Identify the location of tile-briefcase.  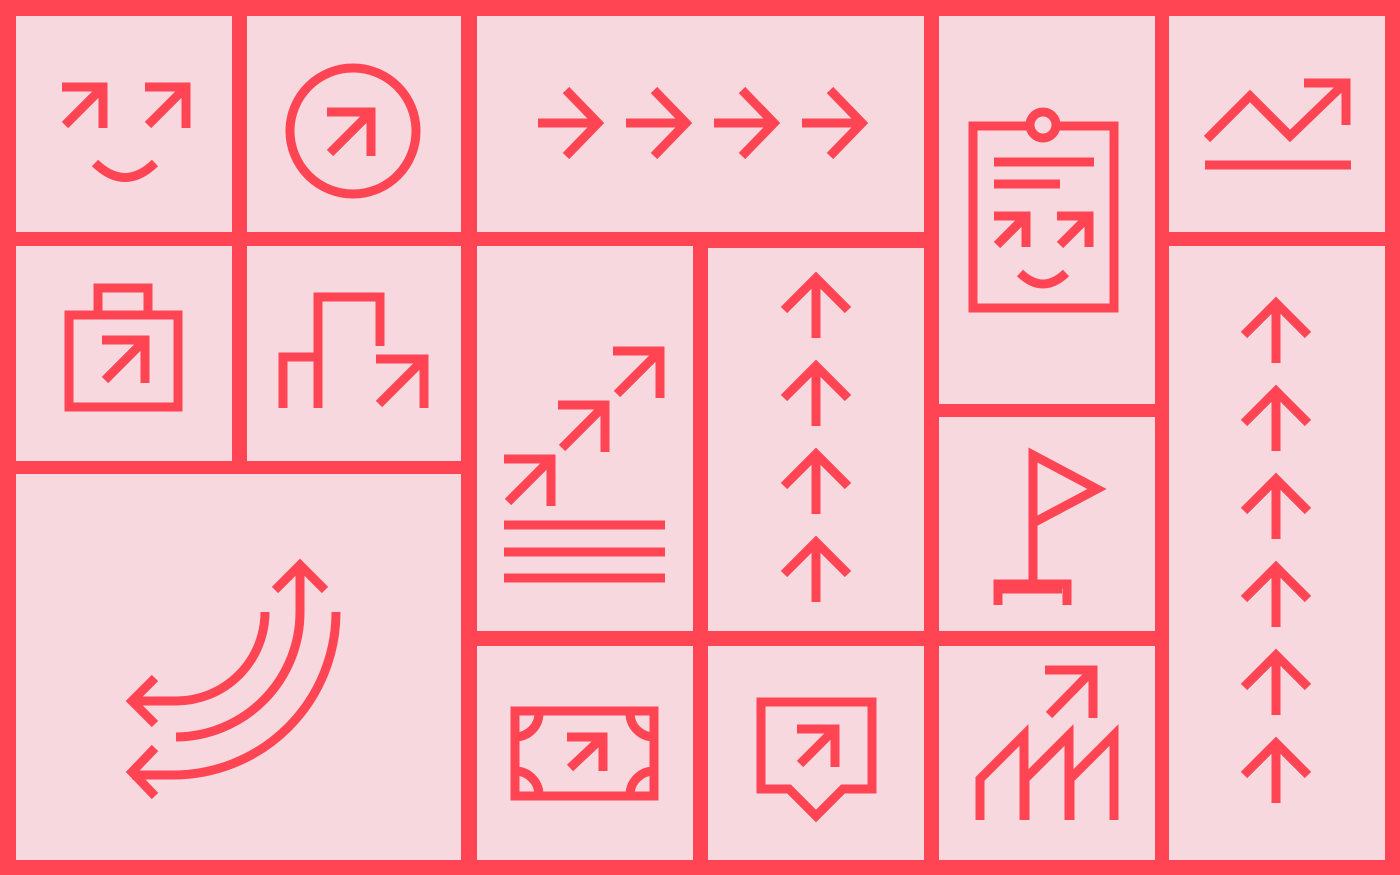
(124, 353).